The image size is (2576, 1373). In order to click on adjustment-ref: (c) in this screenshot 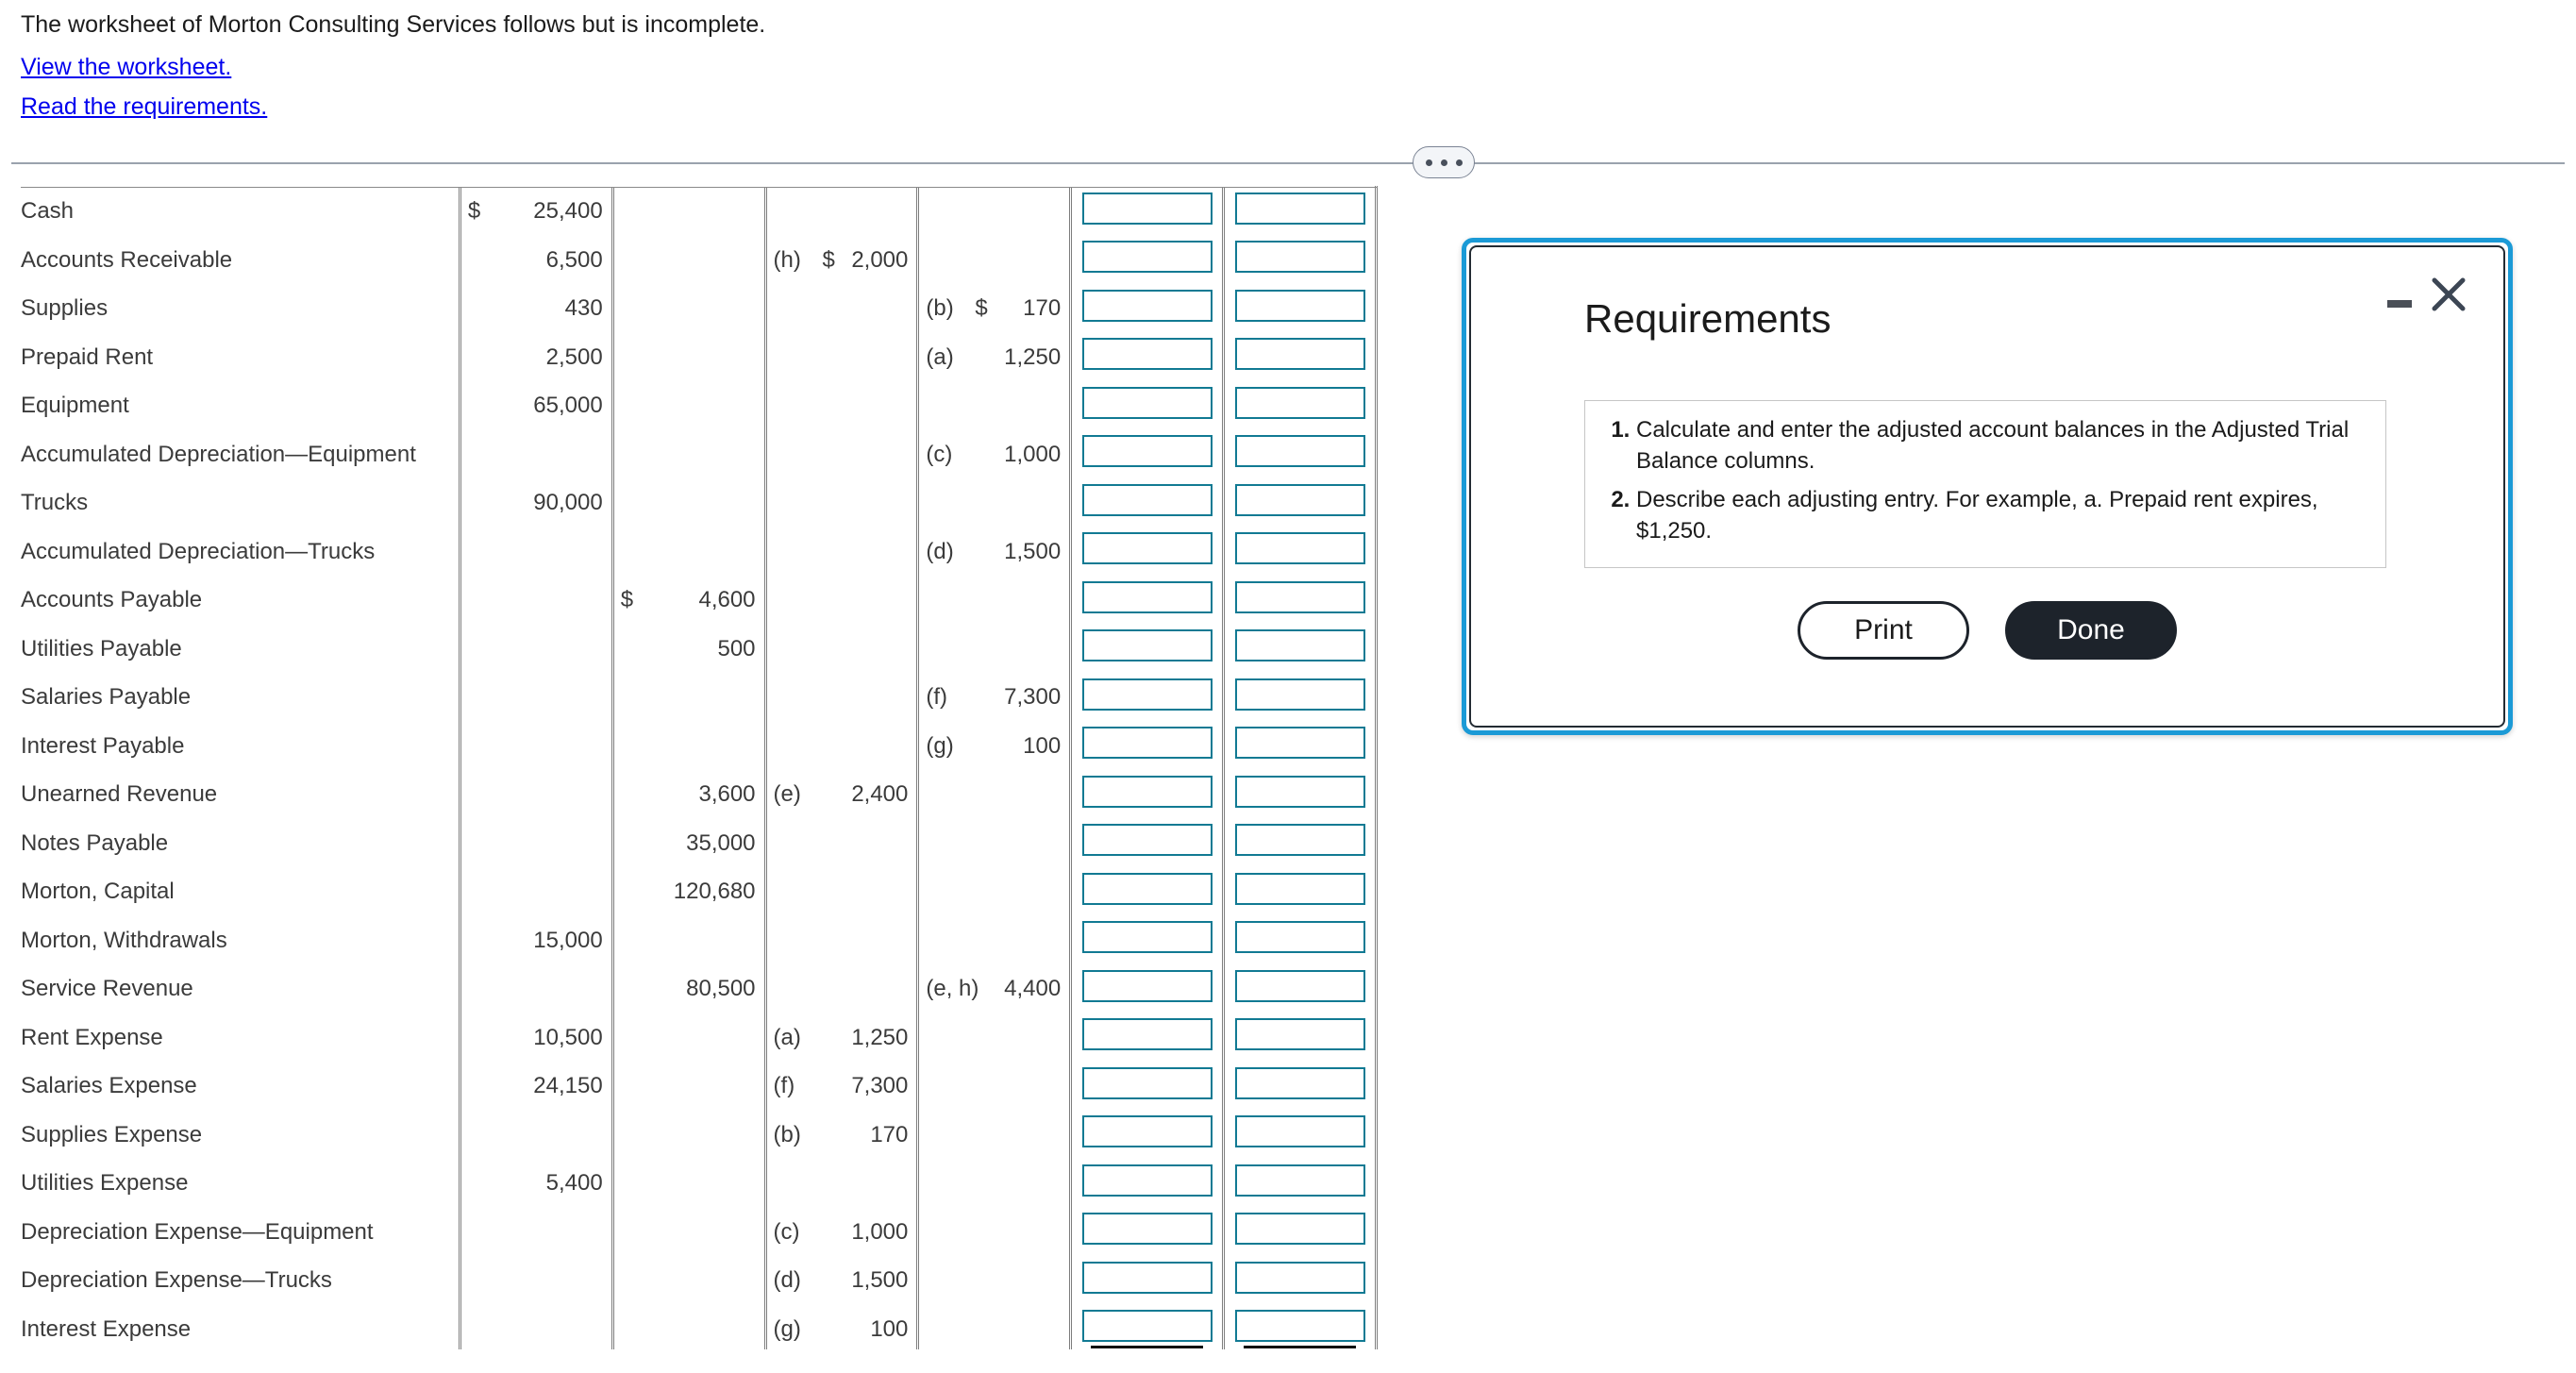, I will do `click(786, 1231)`.